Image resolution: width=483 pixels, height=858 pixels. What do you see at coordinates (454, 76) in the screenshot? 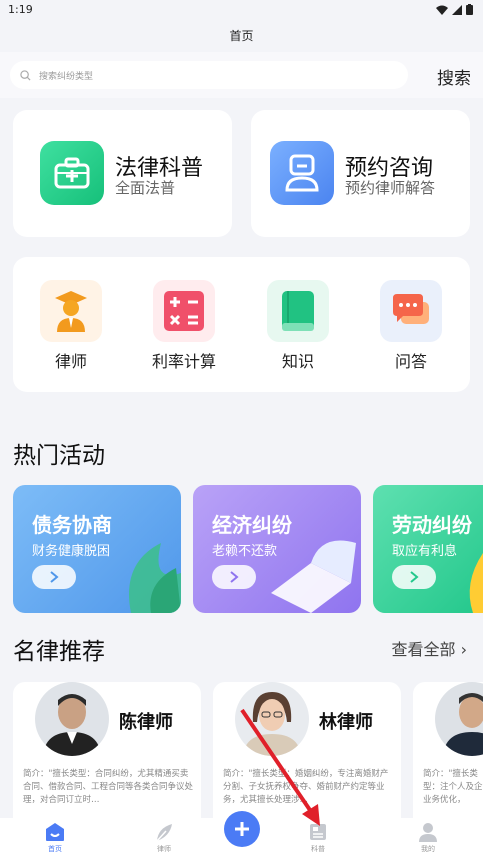
I see `search-button: 搜索` at bounding box center [454, 76].